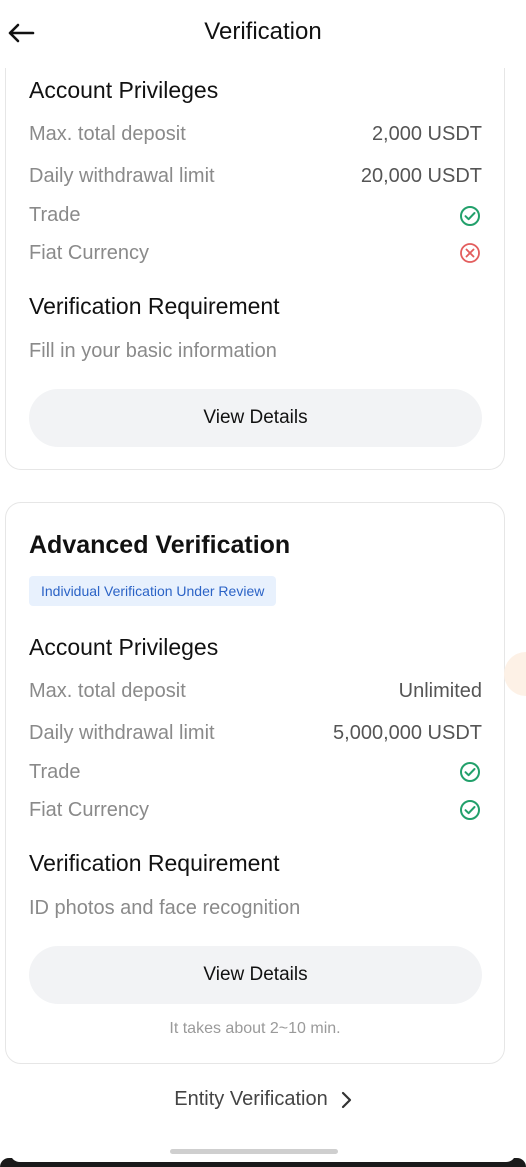 The width and height of the screenshot is (526, 1167). Describe the element at coordinates (421, 176) in the screenshot. I see `daily-withdrawal-value: 20,000 USDT` at that location.